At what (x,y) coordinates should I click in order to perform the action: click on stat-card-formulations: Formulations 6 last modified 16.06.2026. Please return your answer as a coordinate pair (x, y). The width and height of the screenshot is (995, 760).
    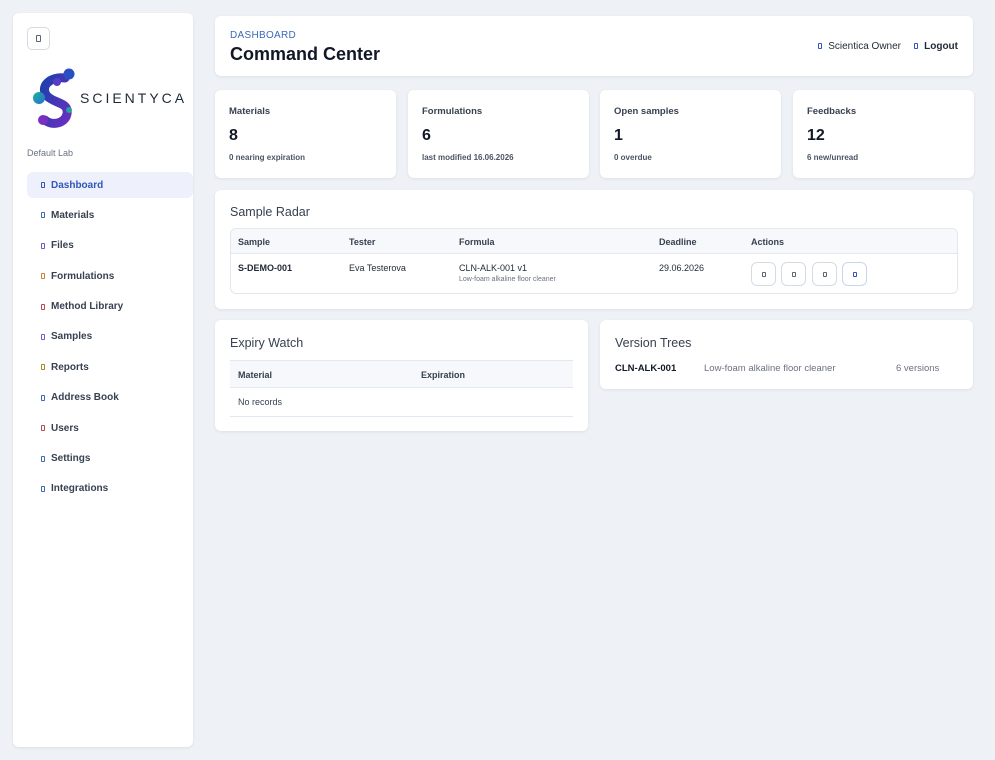
    Looking at the image, I should click on (498, 134).